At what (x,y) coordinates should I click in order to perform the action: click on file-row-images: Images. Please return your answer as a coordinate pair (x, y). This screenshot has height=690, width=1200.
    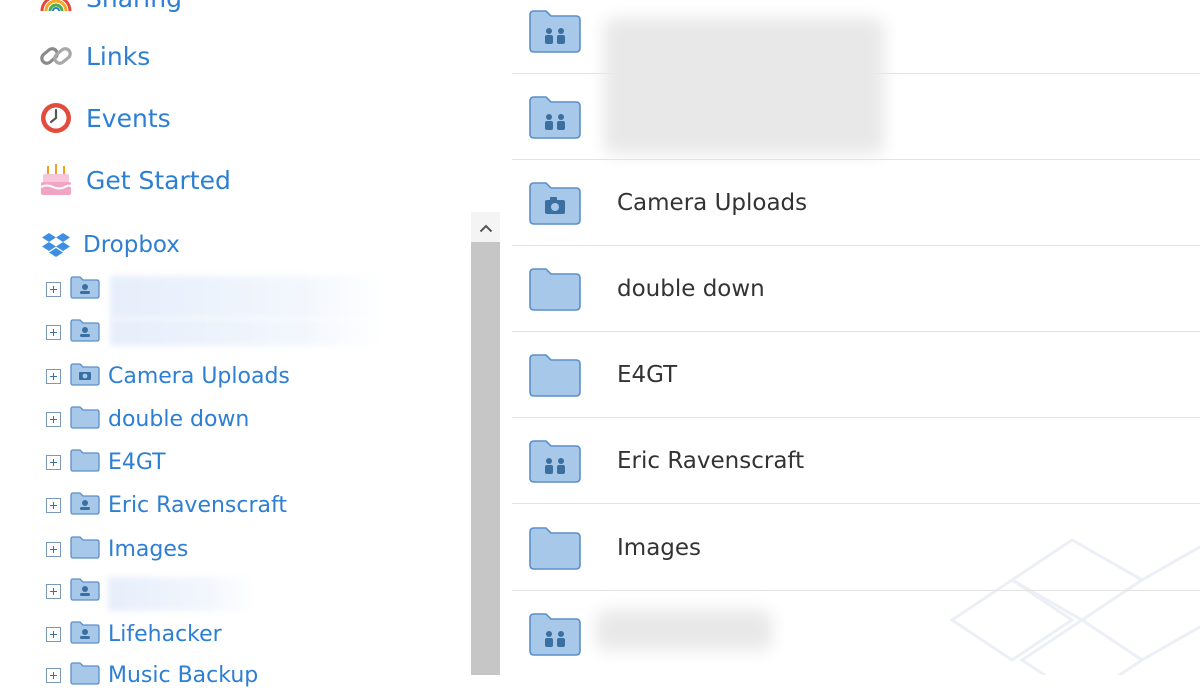
    Looking at the image, I should click on (856, 548).